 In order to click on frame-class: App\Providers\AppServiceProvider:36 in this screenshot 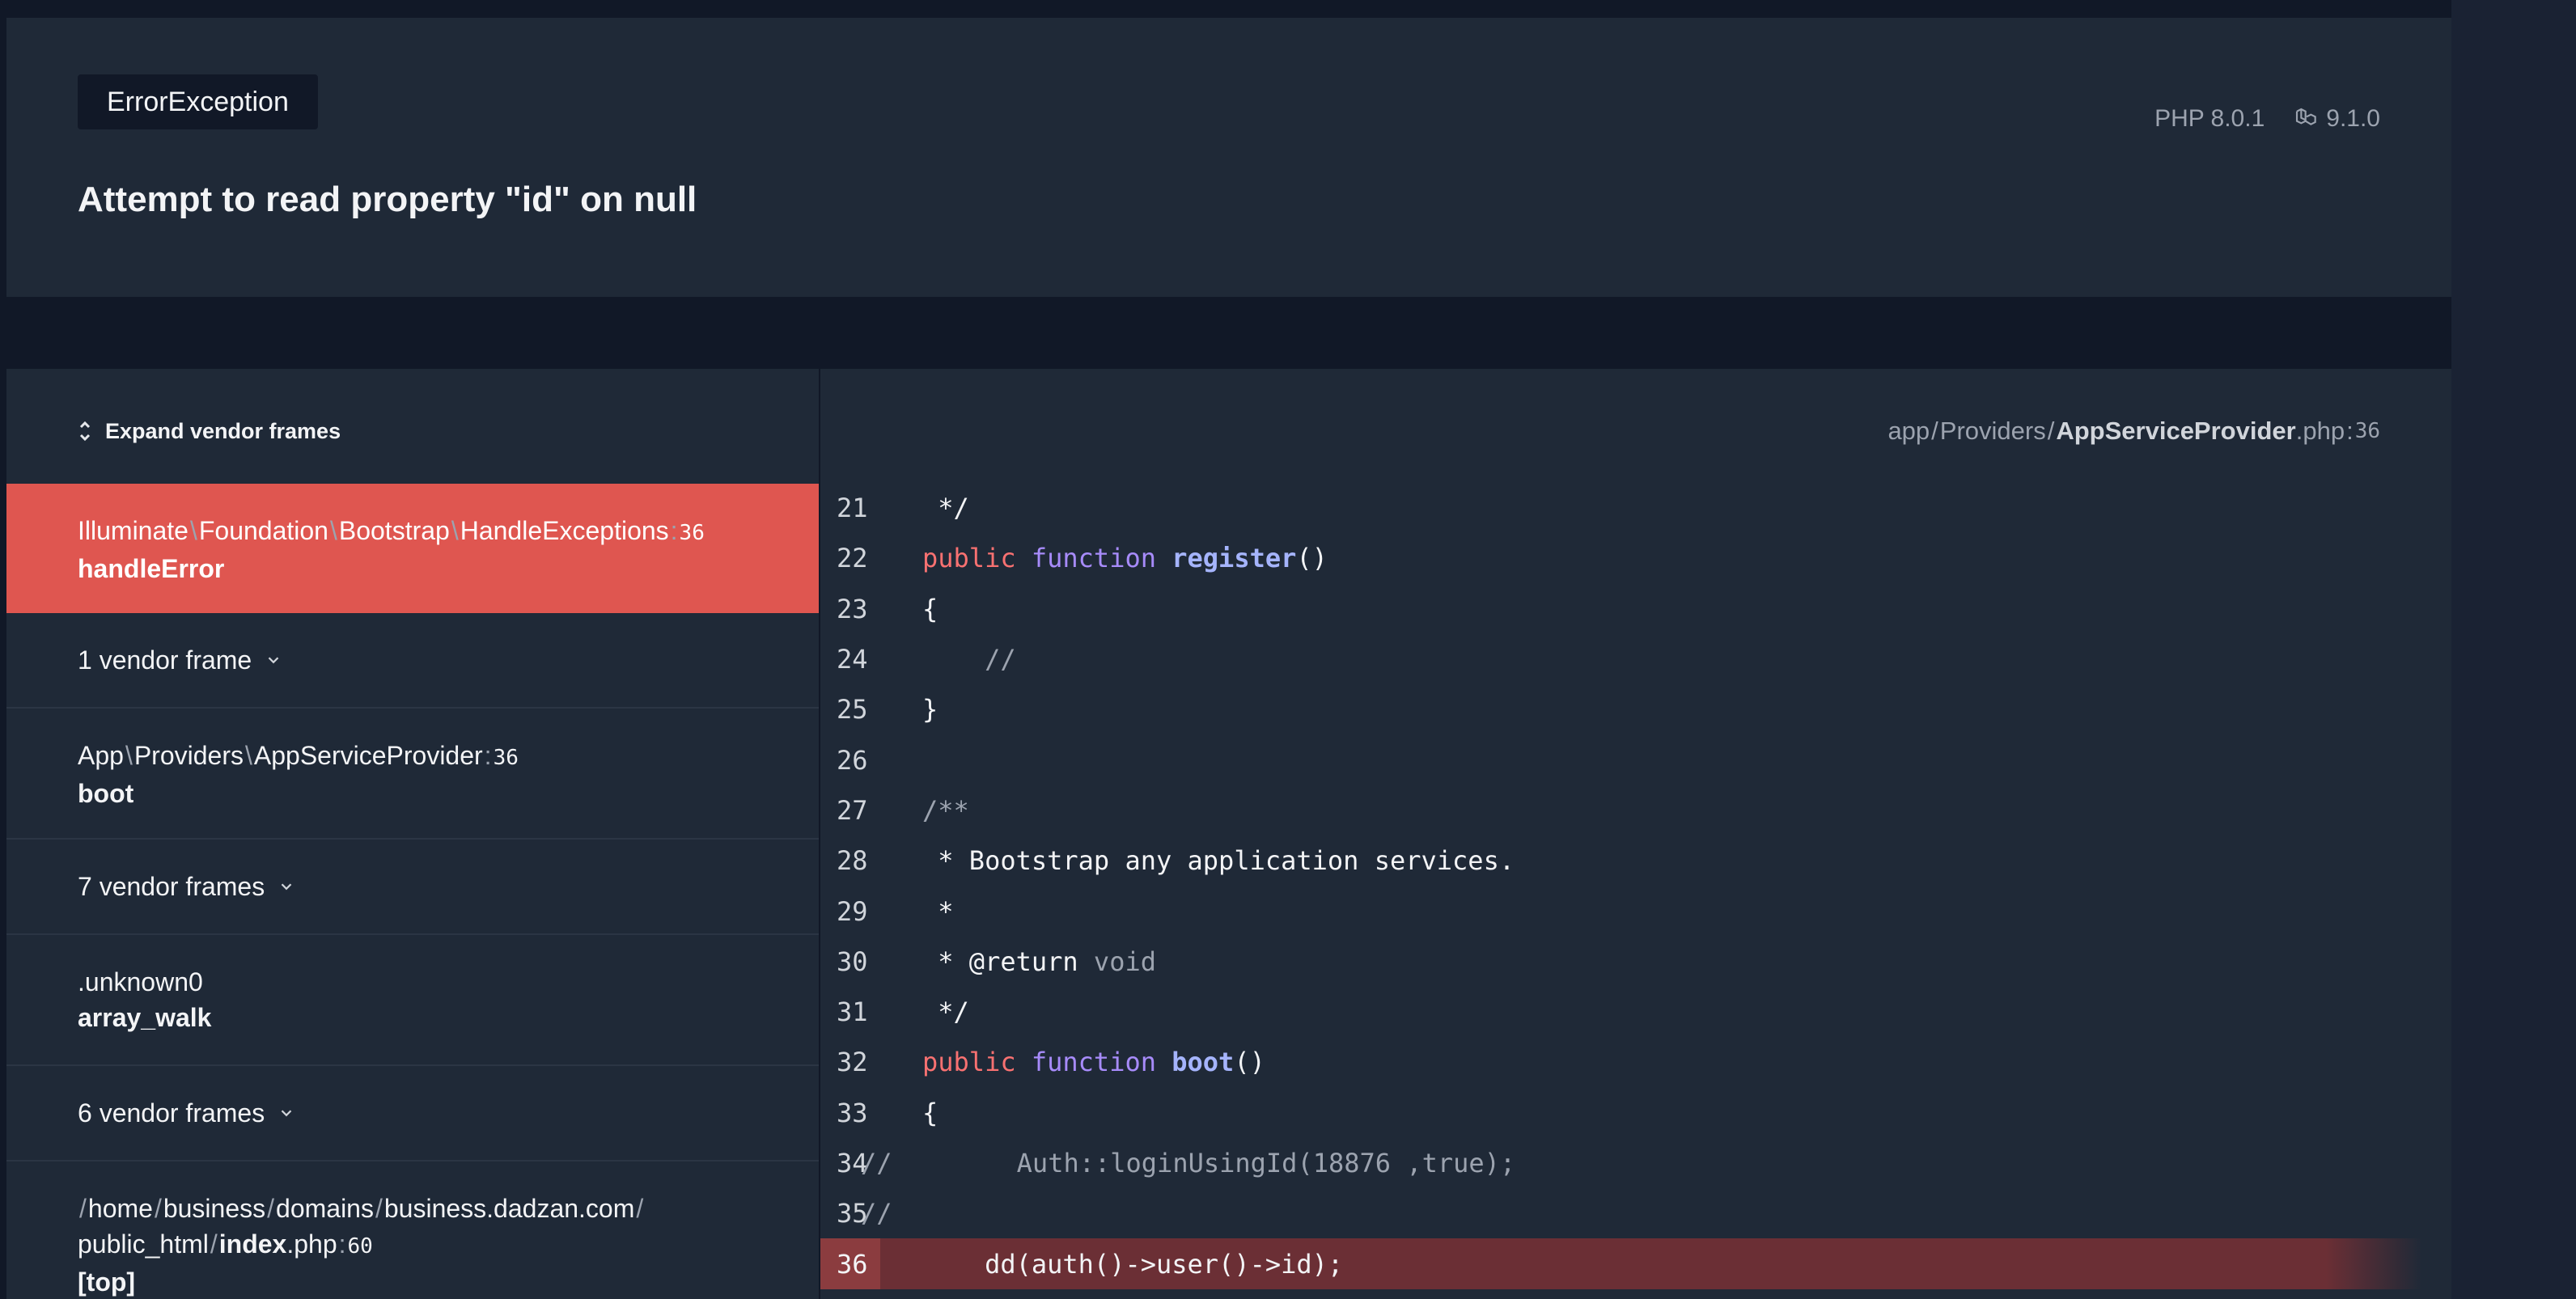, I will do `click(298, 755)`.